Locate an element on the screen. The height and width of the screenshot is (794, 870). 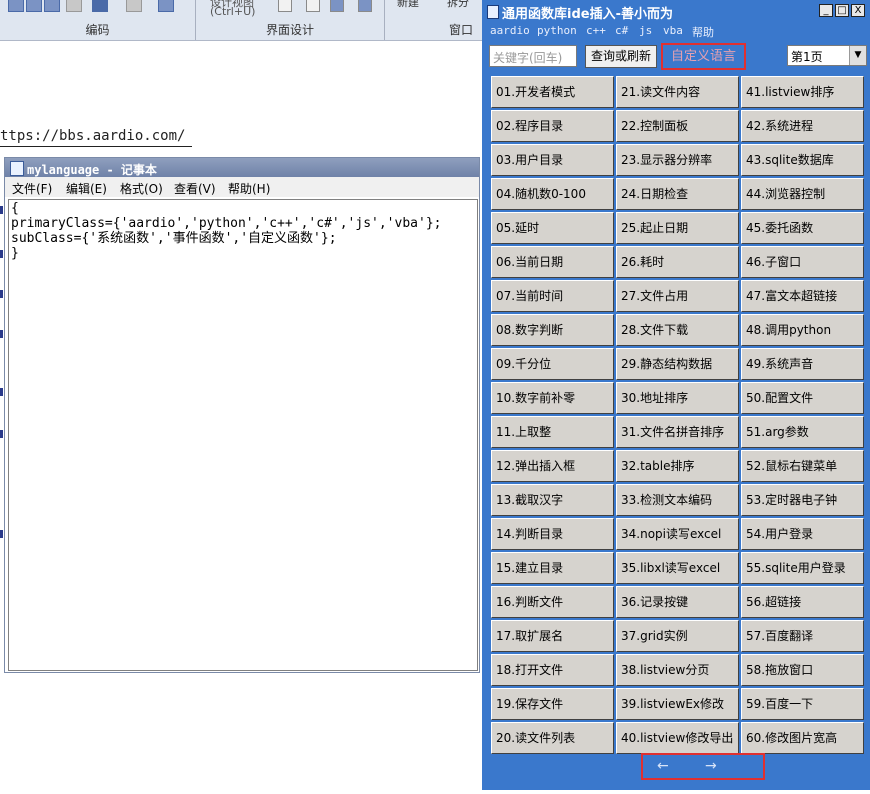
layout-icon is located at coordinates (285, 6).